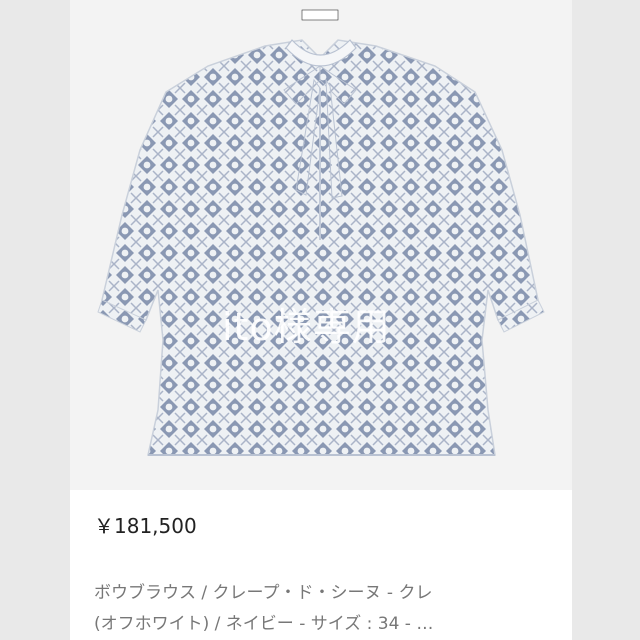  I want to click on product-title-line-1: ボウブラウス / クレープ・ド・シーヌ - クレ, so click(324, 590).